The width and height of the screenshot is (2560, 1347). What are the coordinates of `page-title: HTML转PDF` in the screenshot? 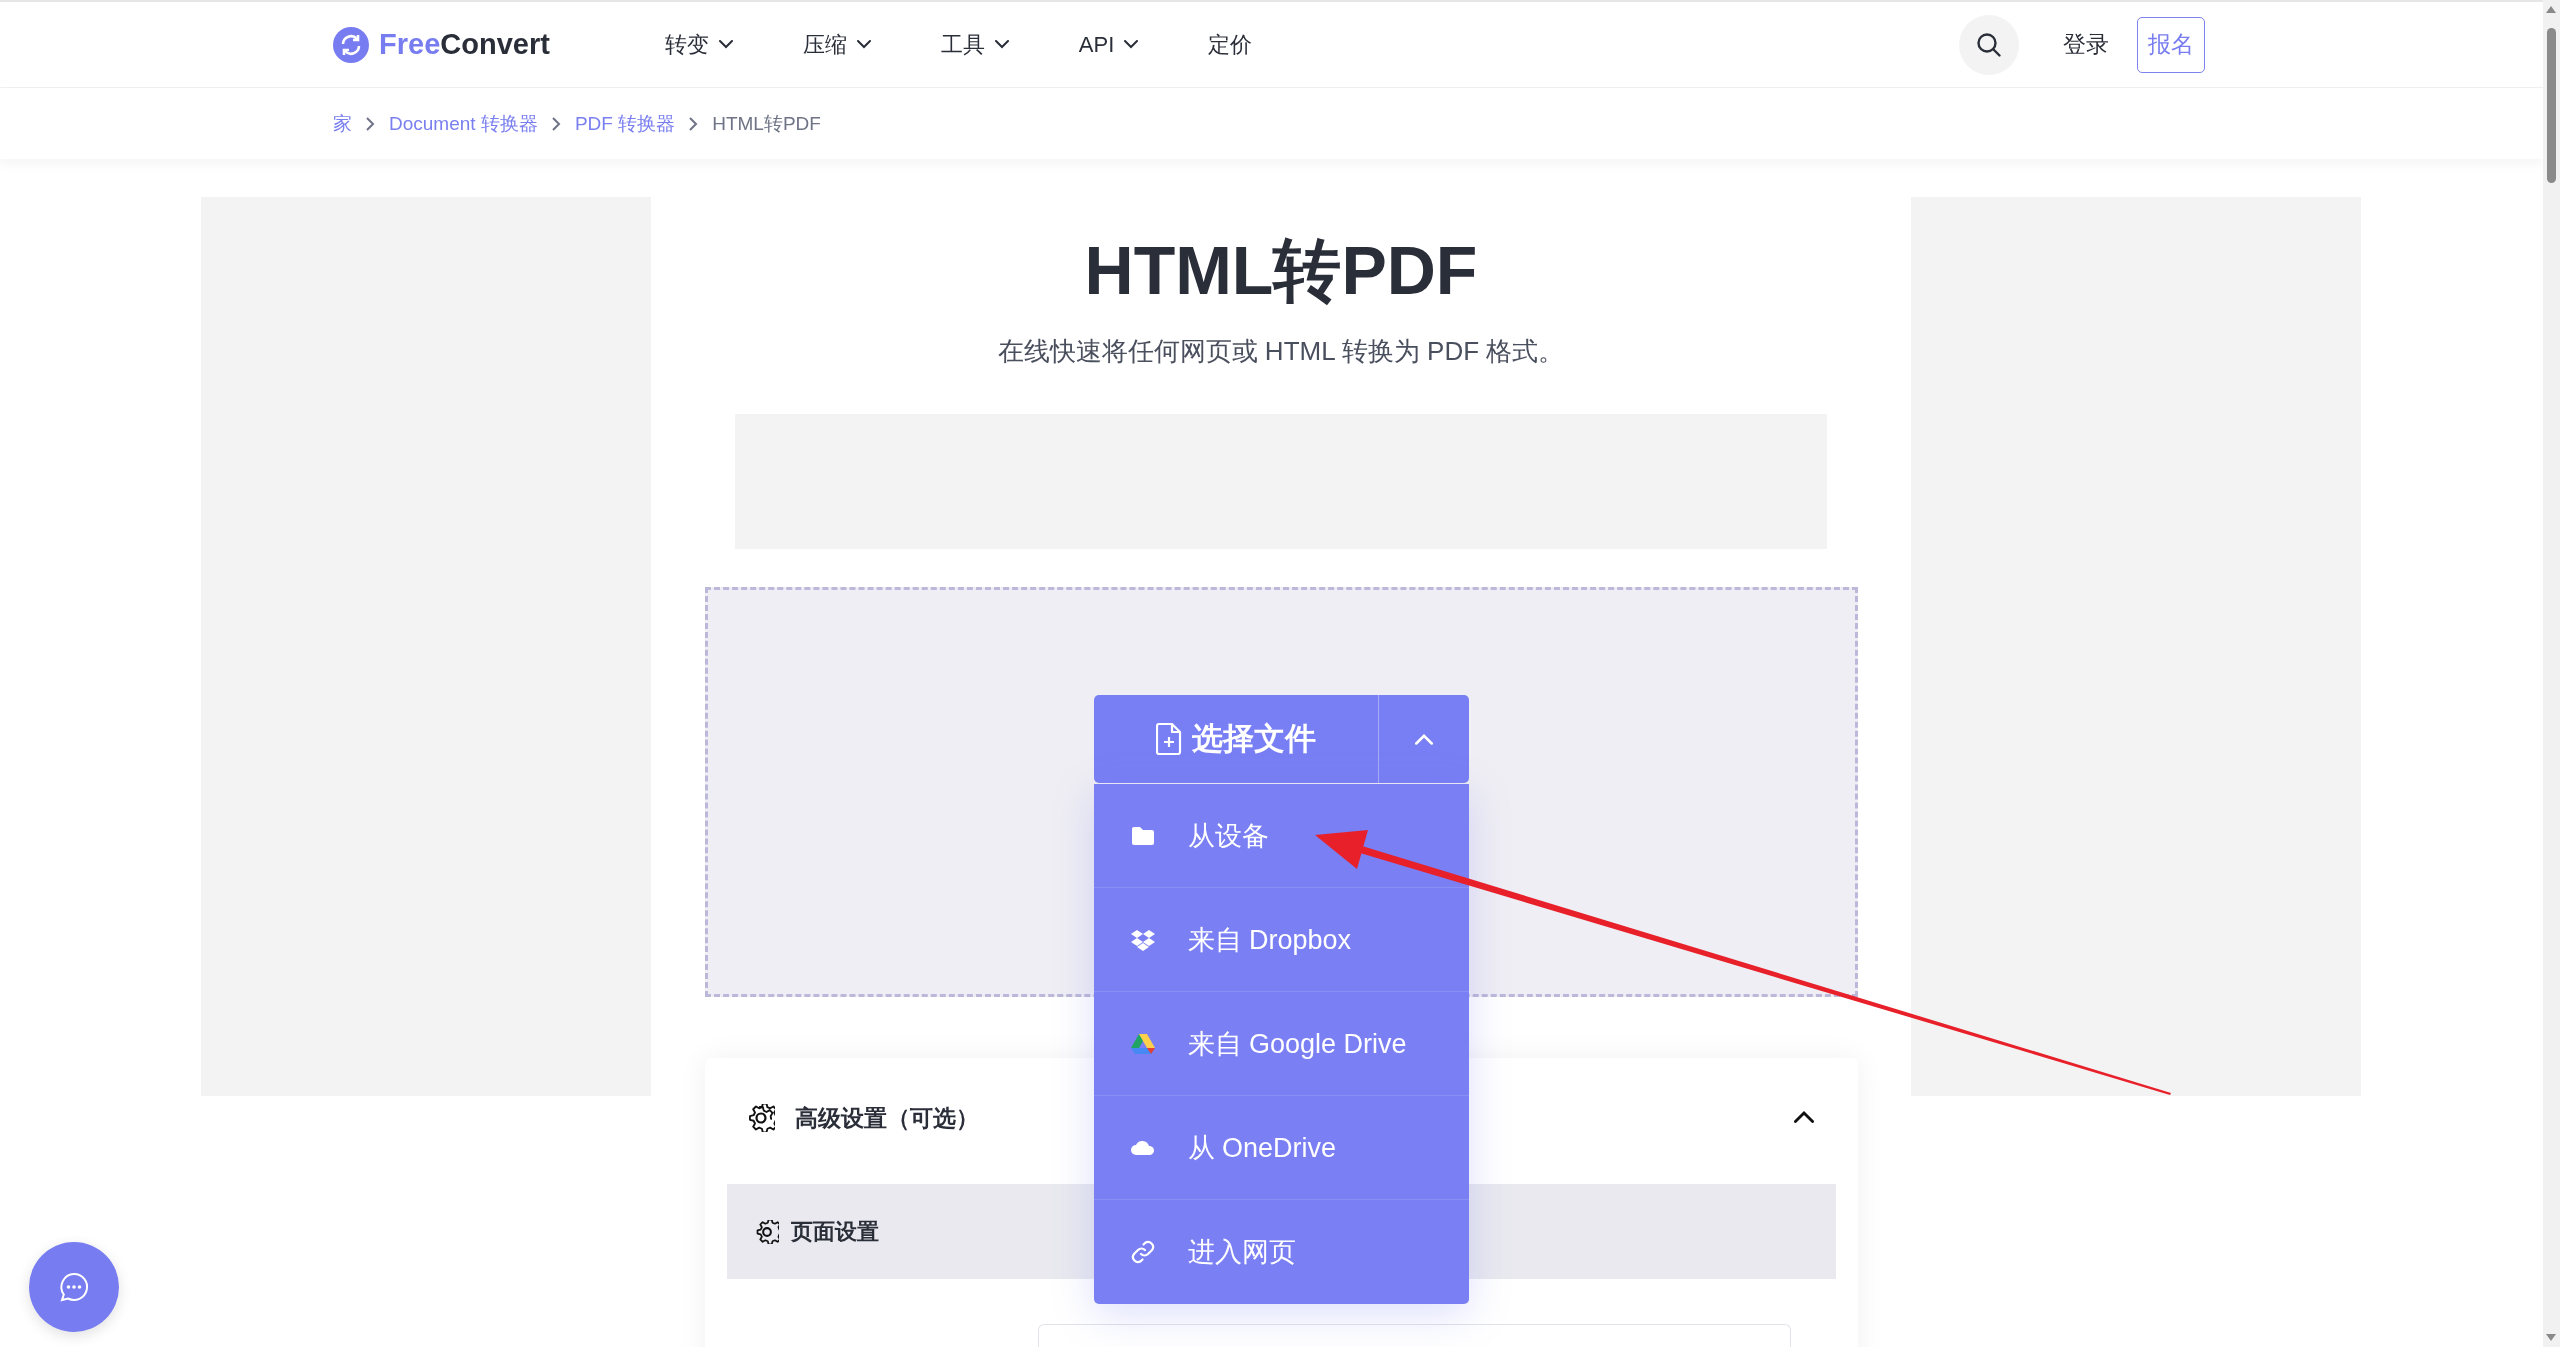 It's located at (1281, 270).